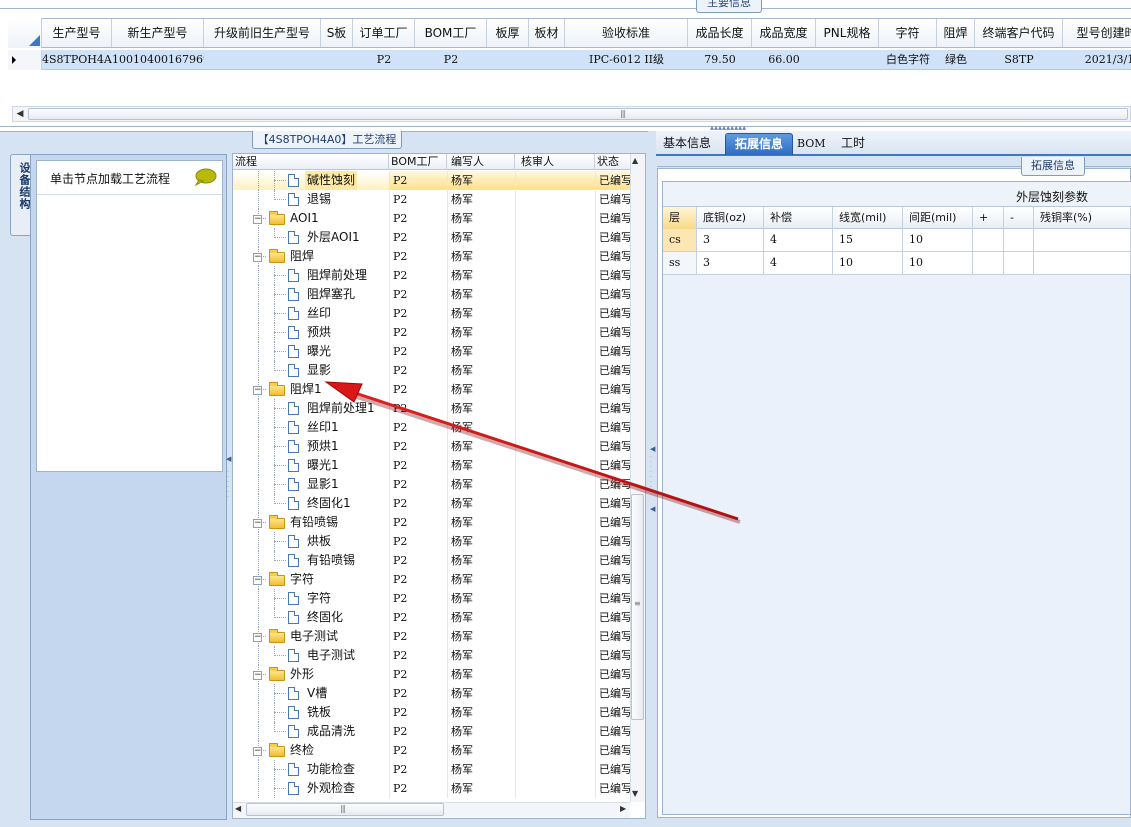 The image size is (1131, 827). Describe the element at coordinates (759, 144) in the screenshot. I see `tab-extended-info: 拓展信息` at that location.